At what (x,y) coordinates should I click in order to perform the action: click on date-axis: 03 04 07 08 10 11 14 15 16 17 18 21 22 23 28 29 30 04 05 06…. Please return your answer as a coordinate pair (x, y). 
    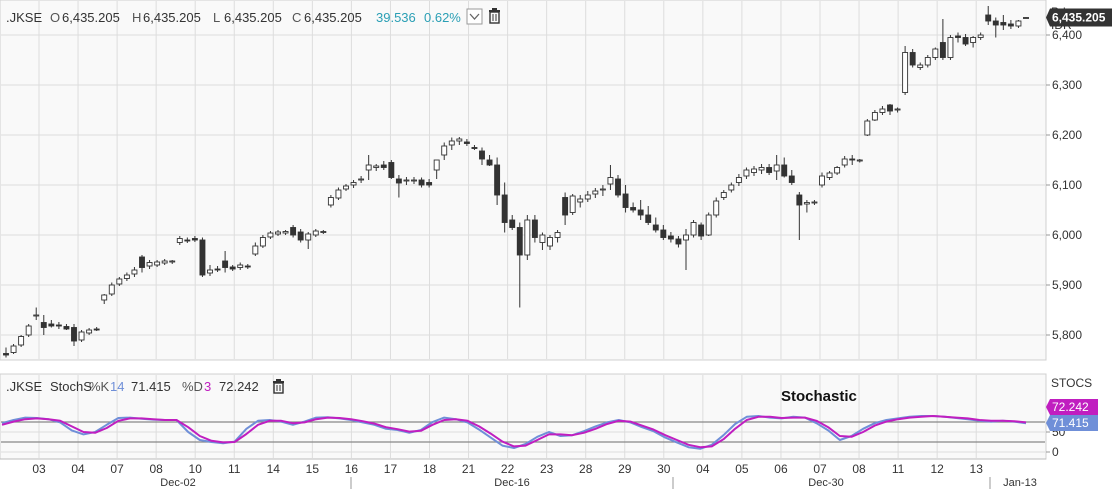
    Looking at the image, I should click on (523, 473).